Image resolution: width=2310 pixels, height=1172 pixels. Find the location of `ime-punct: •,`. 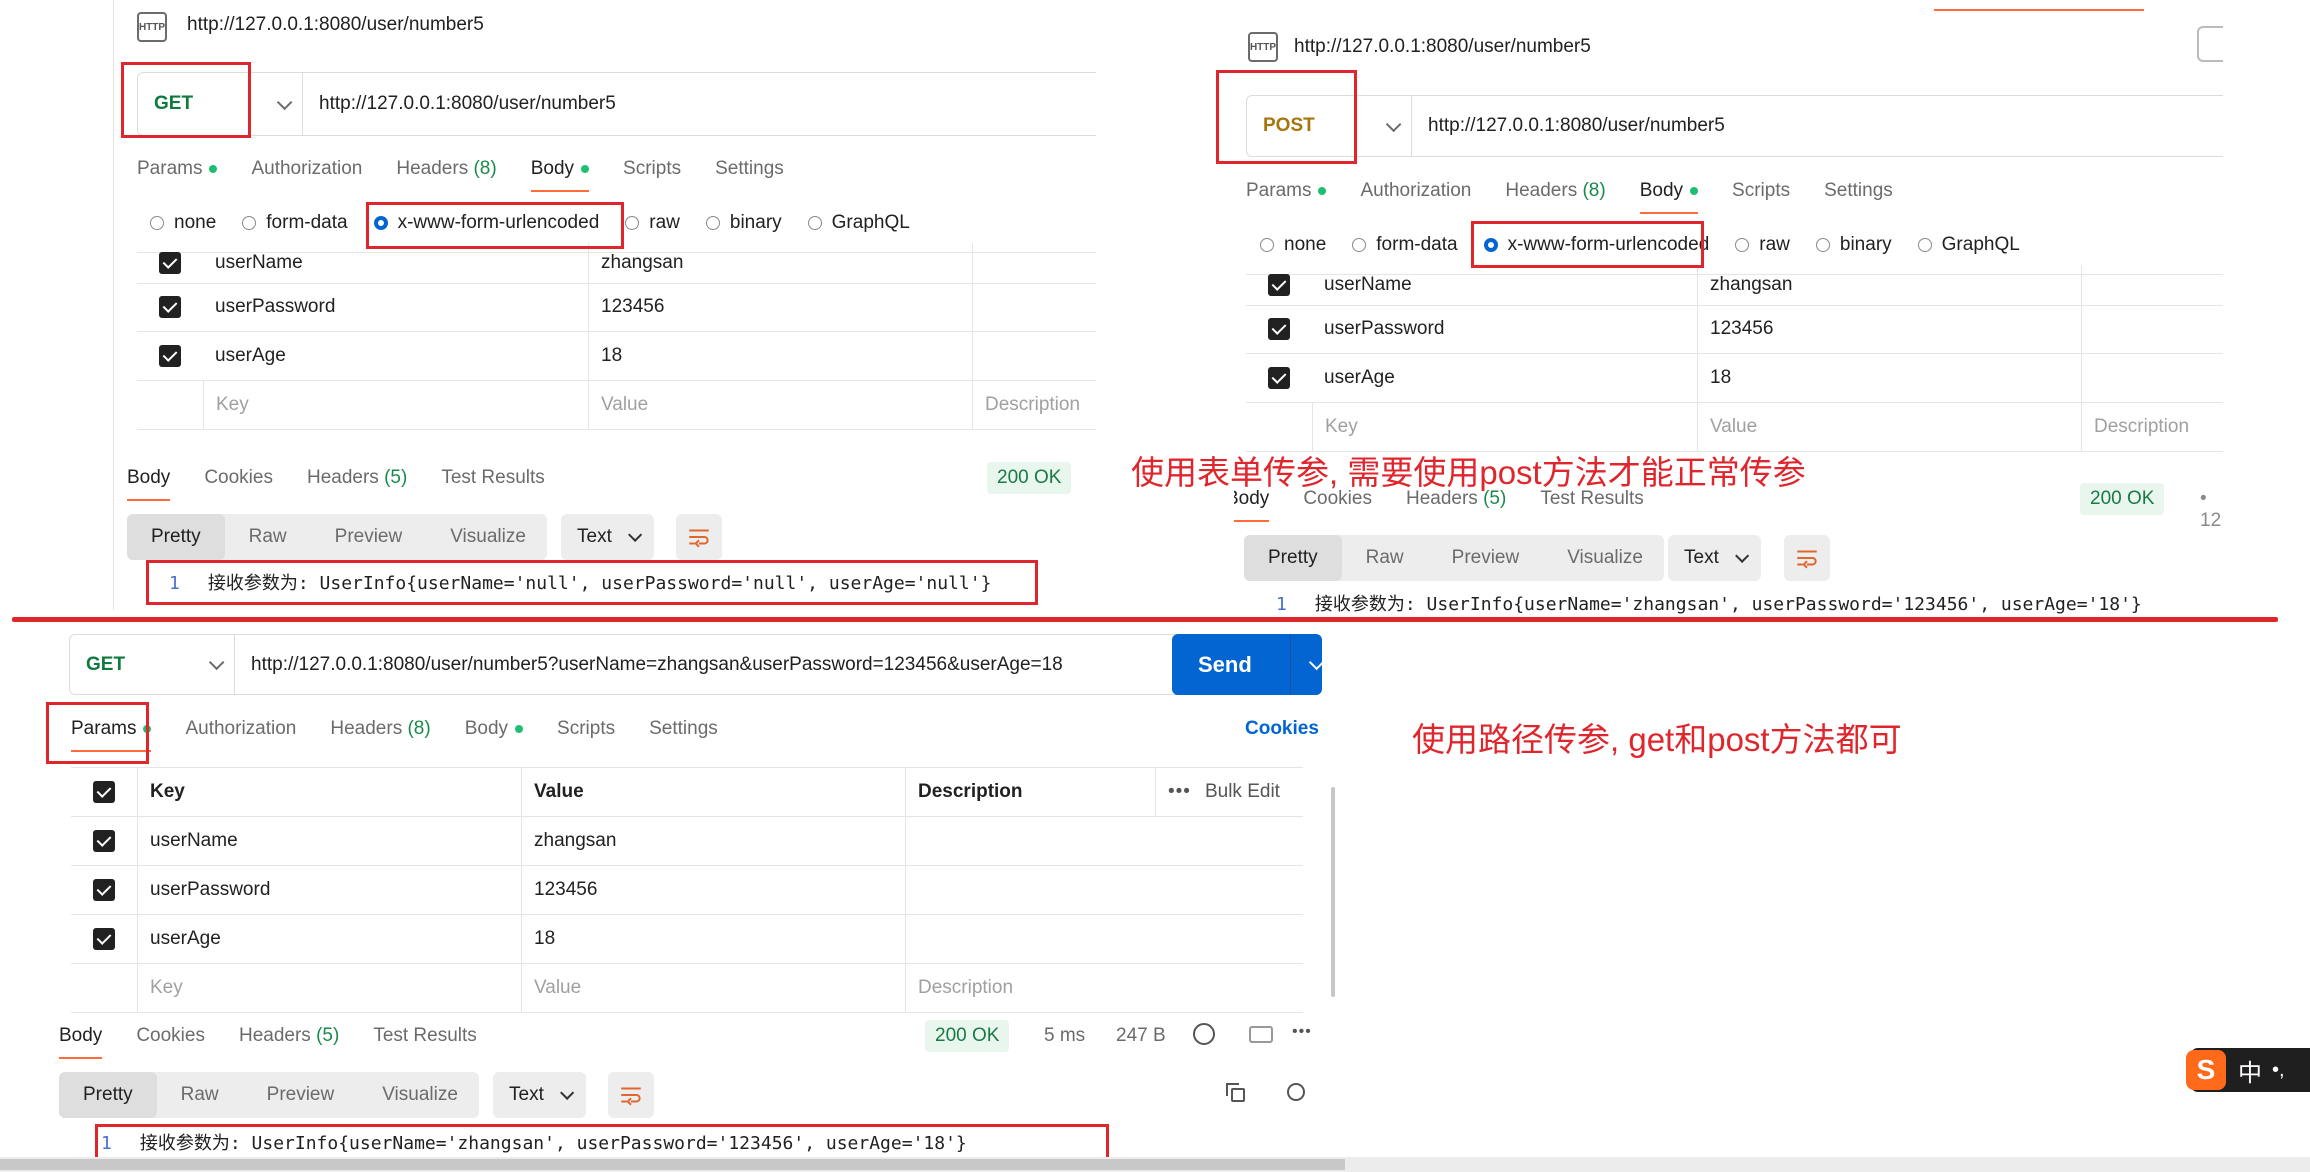

ime-punct: •, is located at coordinates (2278, 1070).